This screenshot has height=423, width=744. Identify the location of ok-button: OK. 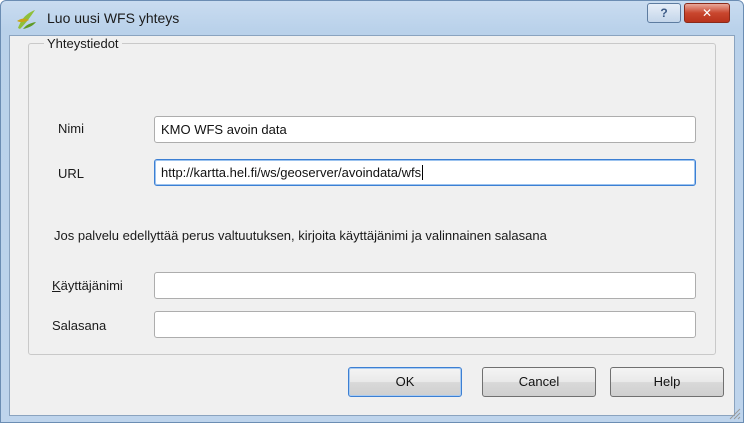
(405, 382).